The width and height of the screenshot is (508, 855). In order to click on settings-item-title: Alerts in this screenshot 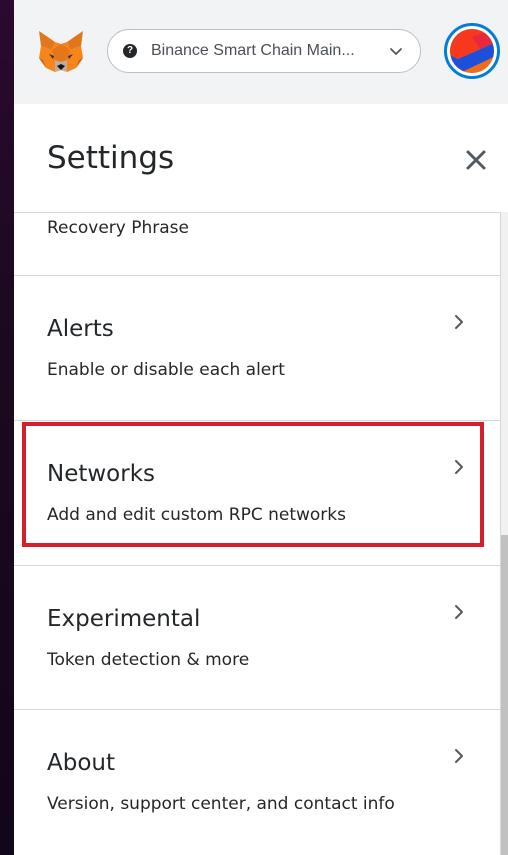, I will do `click(80, 329)`.